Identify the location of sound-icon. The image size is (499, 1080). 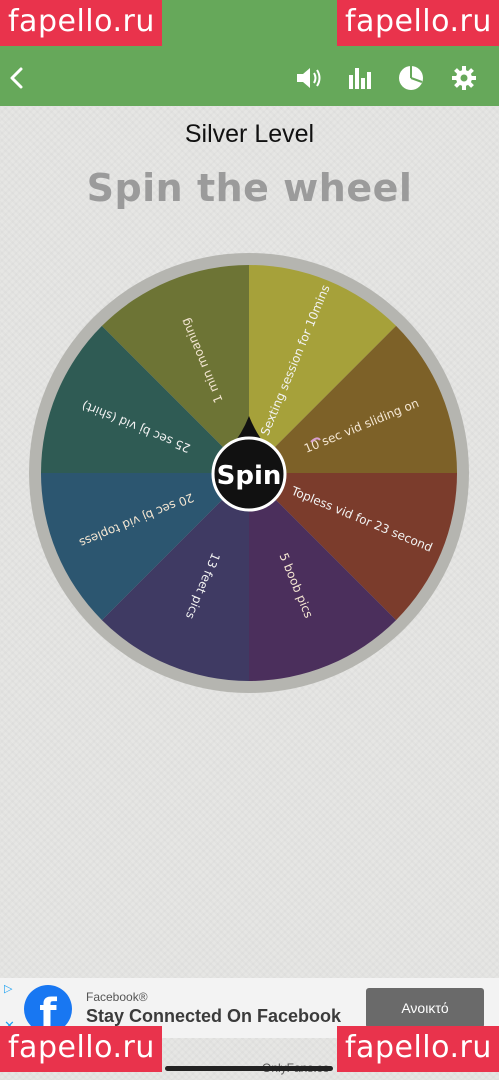
(309, 78).